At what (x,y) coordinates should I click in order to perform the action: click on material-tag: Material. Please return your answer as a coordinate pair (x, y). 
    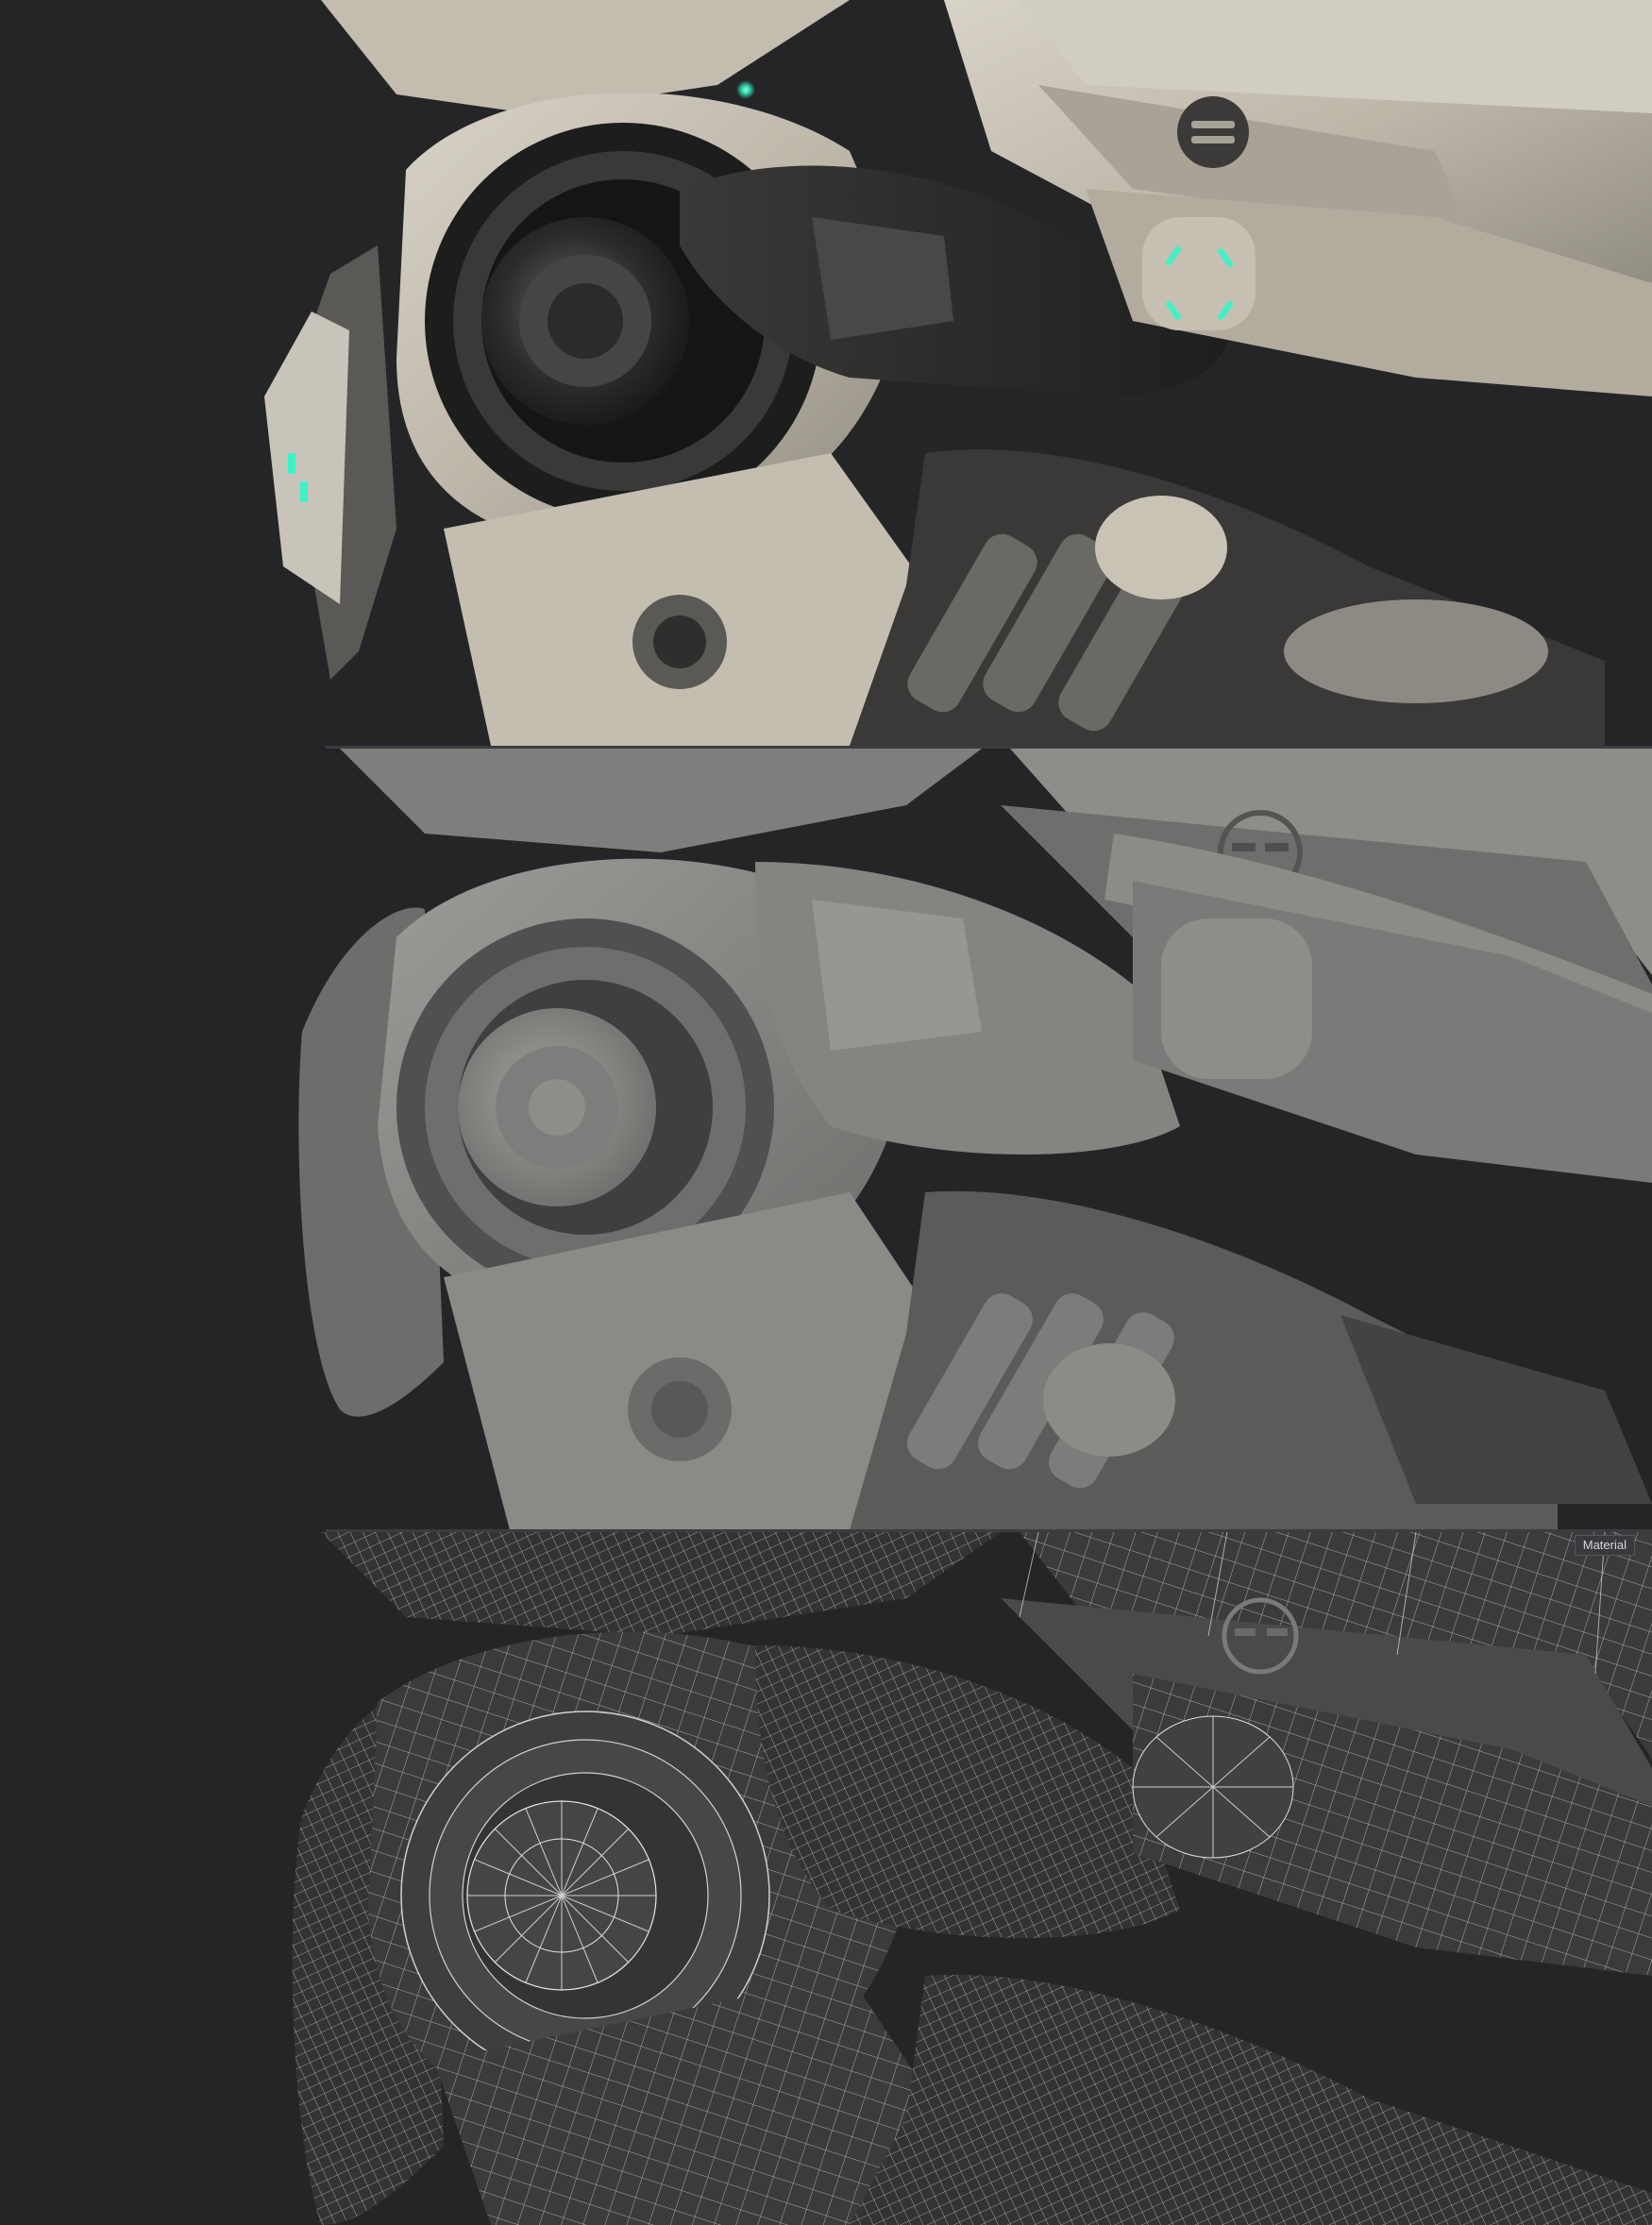
    Looking at the image, I should click on (1604, 1545).